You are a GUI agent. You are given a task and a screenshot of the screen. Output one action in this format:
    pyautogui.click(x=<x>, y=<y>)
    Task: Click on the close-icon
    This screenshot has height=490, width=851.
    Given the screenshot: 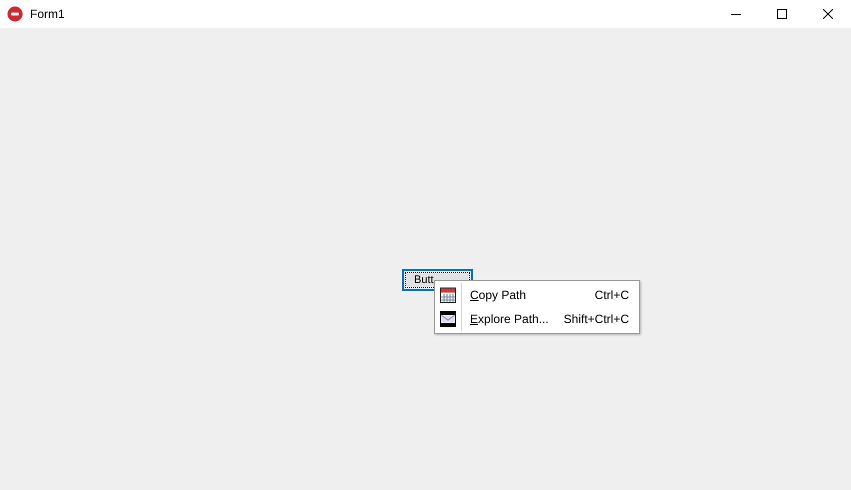 What is the action you would take?
    pyautogui.click(x=828, y=14)
    